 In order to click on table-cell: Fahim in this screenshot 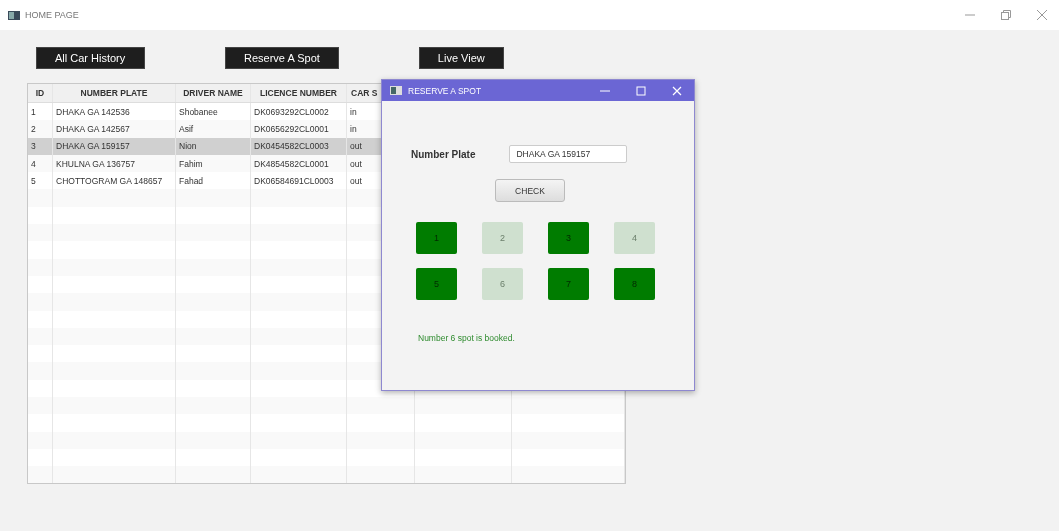, I will do `click(191, 163)`.